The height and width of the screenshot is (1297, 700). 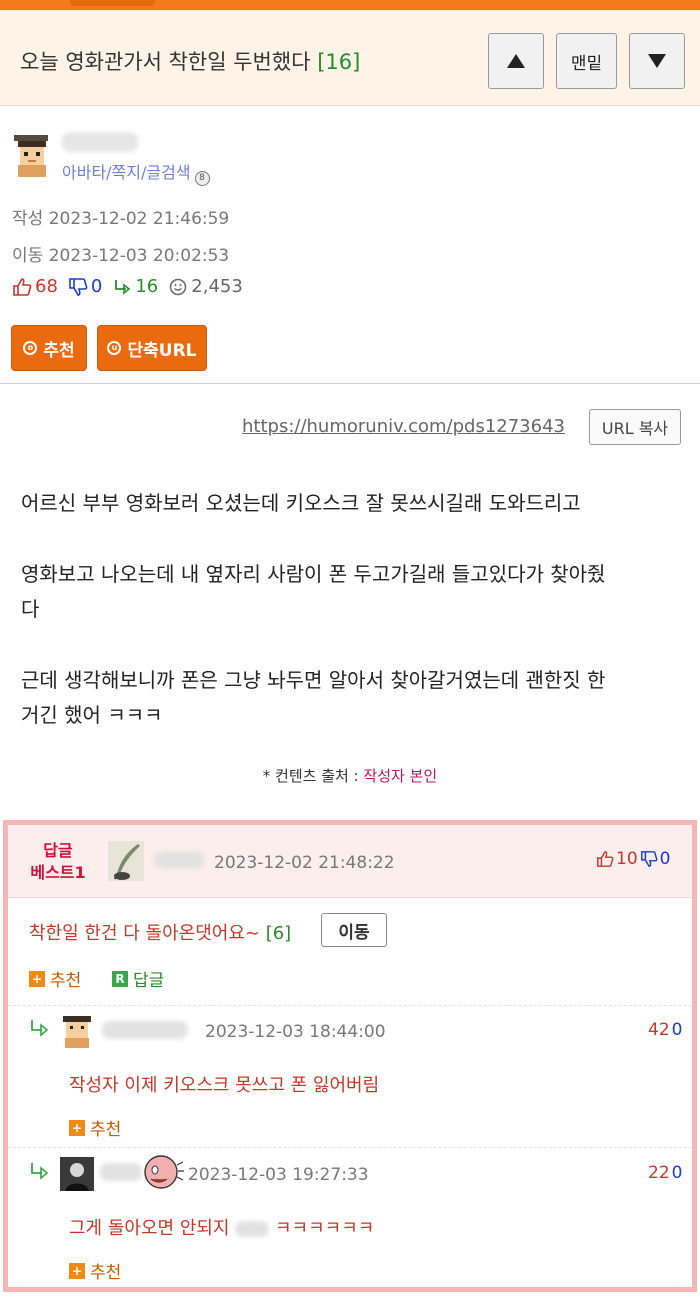 I want to click on move-button: 이동, so click(x=354, y=930).